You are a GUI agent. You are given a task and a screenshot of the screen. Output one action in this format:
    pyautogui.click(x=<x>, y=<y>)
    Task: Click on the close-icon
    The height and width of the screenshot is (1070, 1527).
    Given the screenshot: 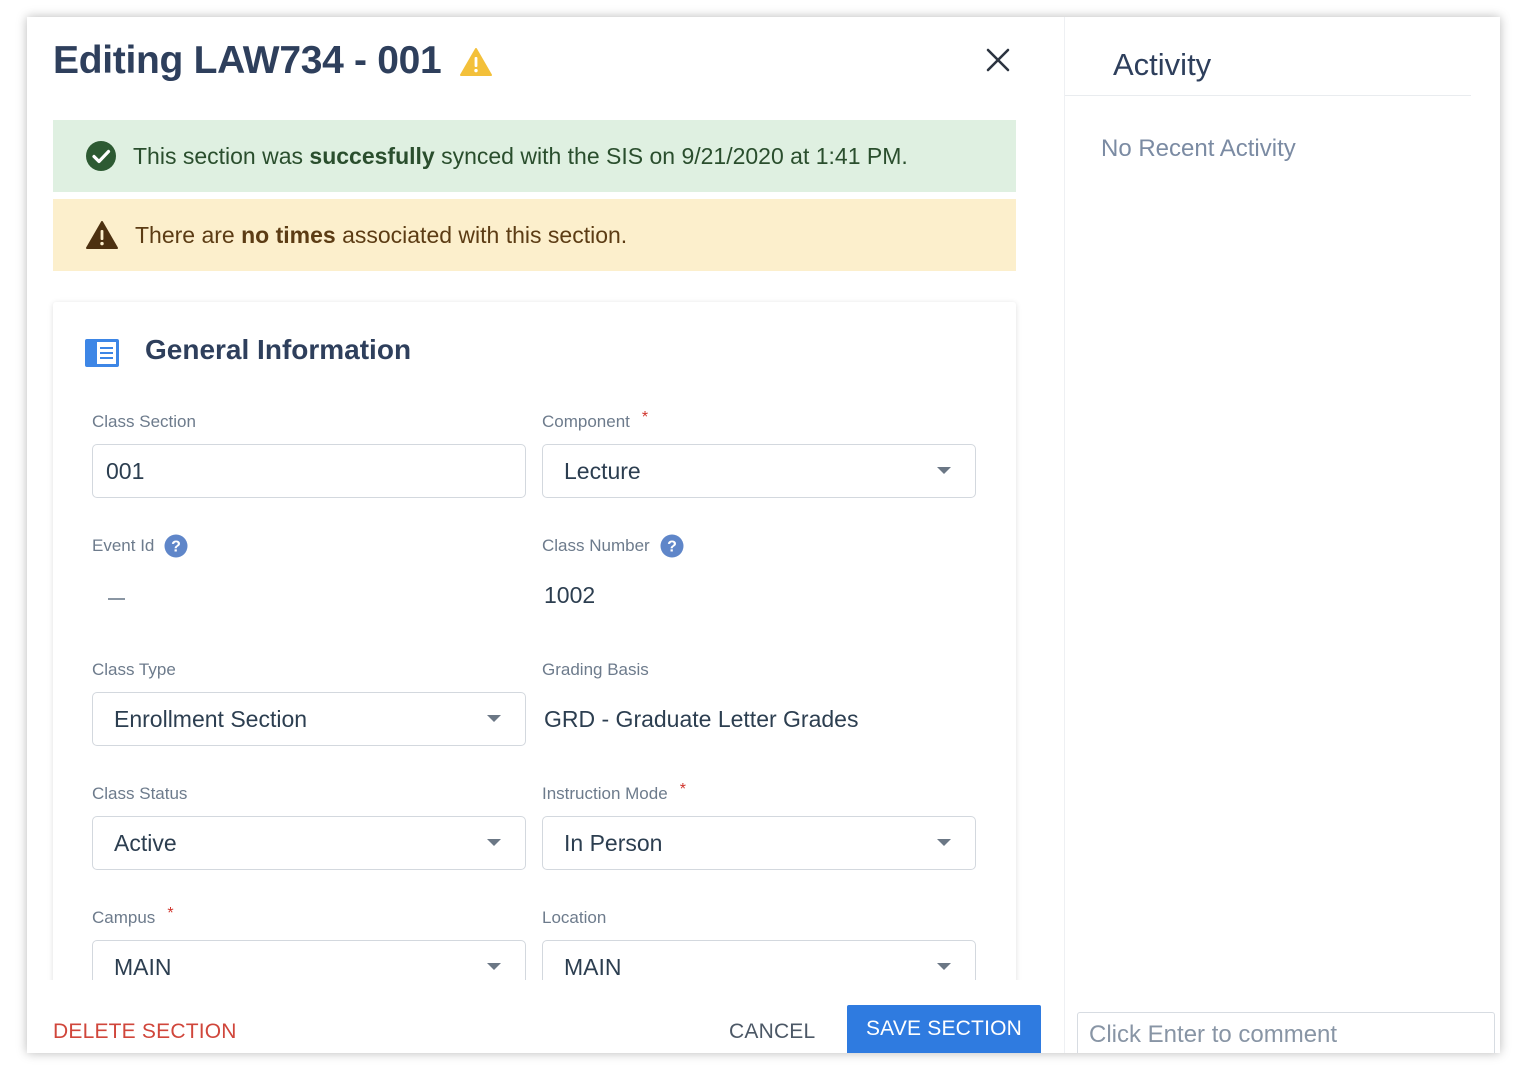 What is the action you would take?
    pyautogui.click(x=998, y=60)
    